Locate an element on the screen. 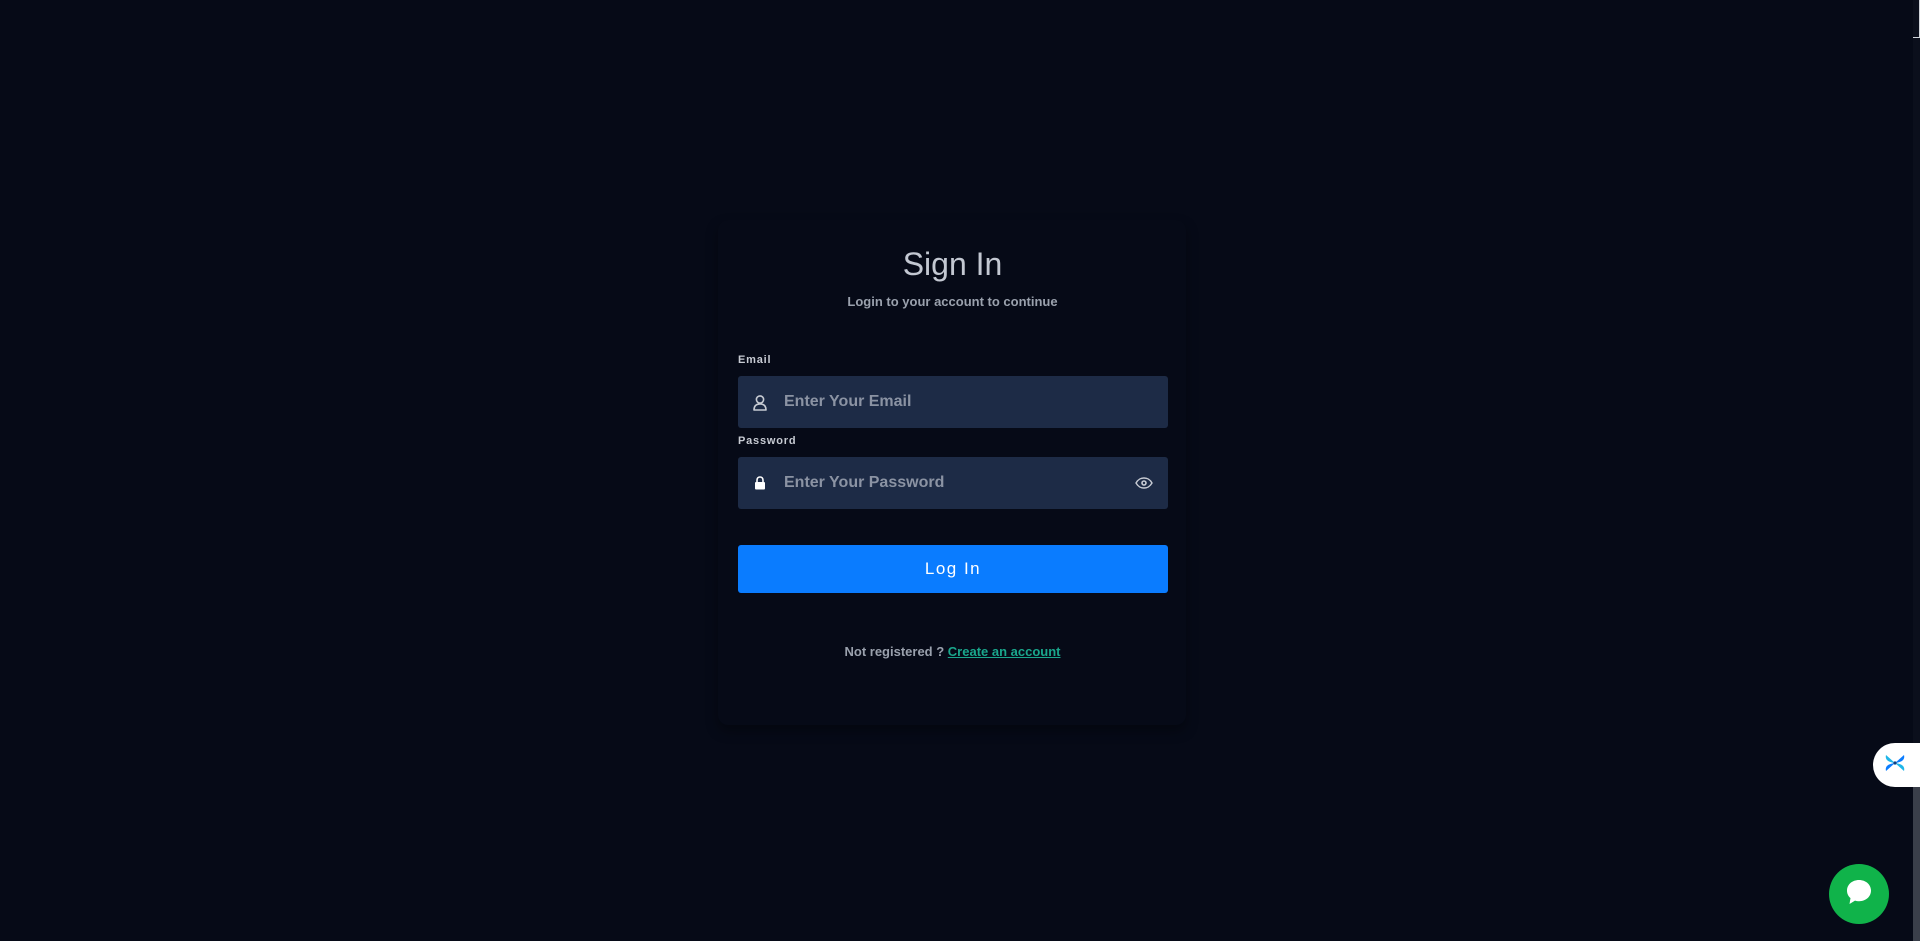 Image resolution: width=1920 pixels, height=941 pixels. email-field is located at coordinates (953, 402).